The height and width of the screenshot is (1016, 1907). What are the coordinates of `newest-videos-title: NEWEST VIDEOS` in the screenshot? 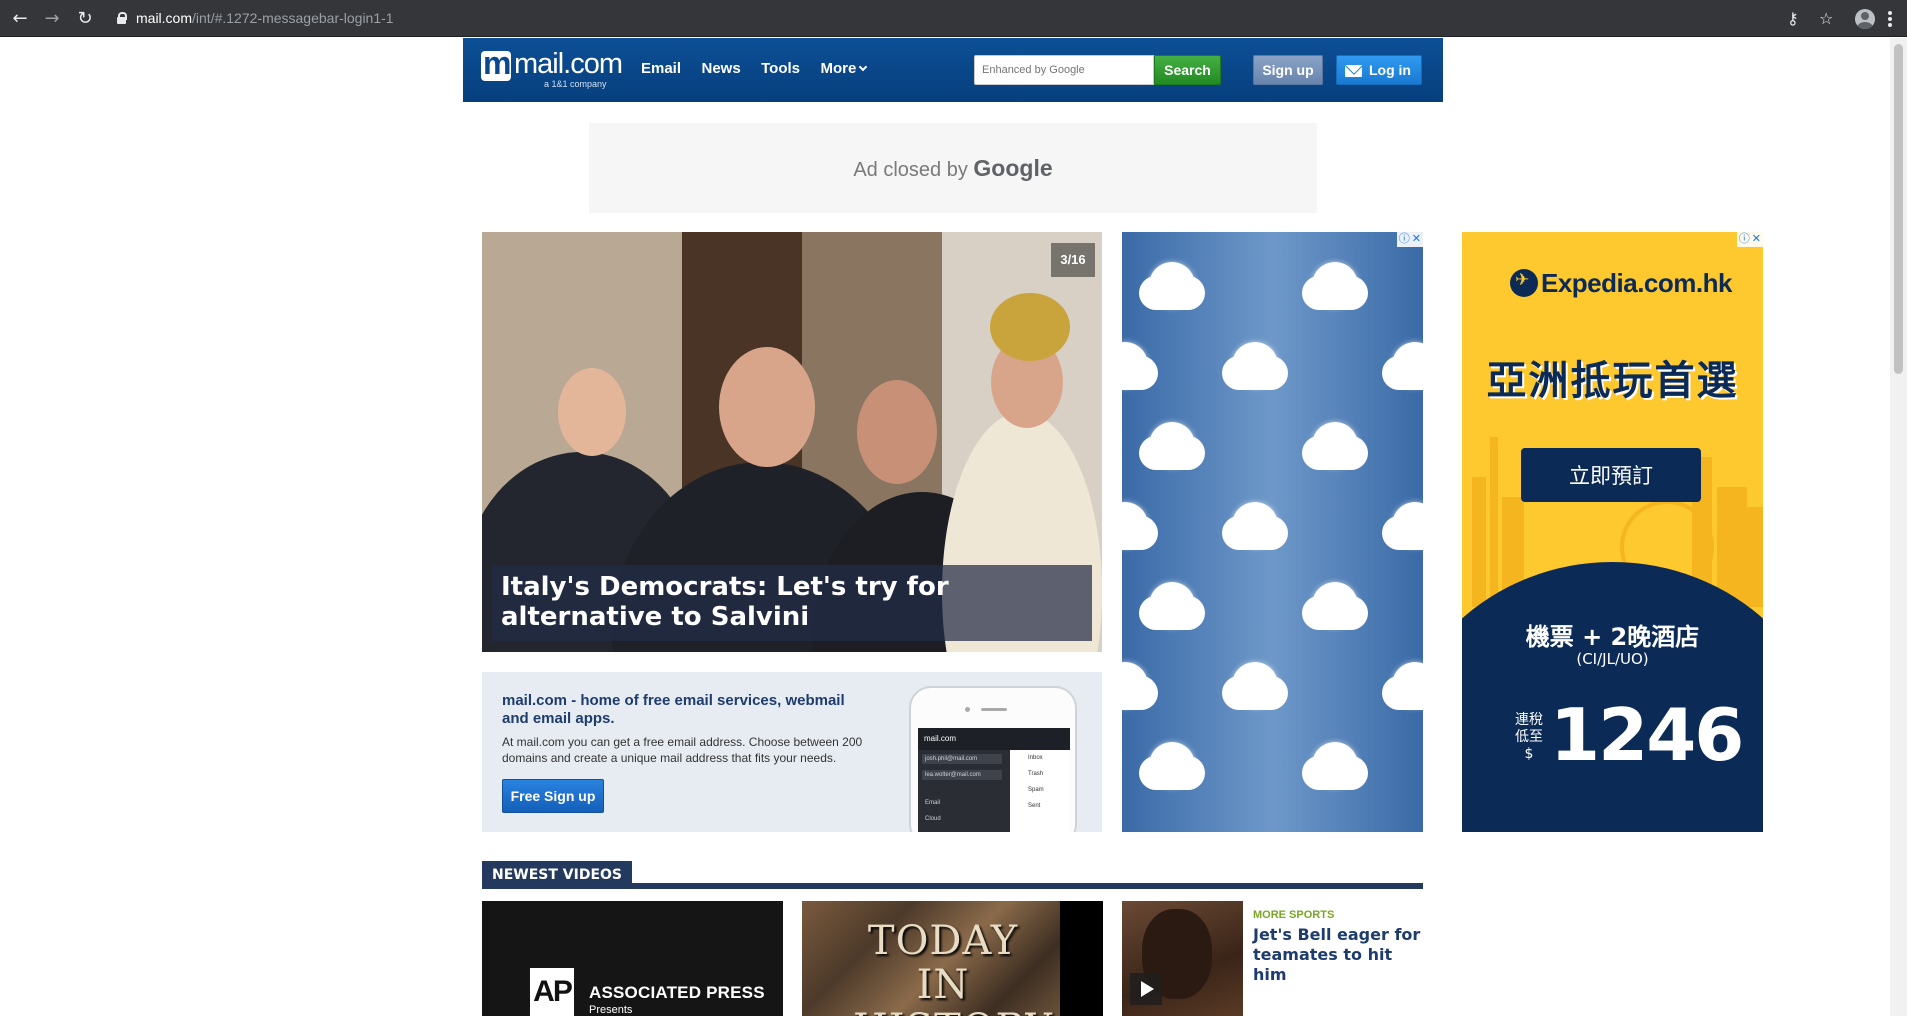 It's located at (557, 875).